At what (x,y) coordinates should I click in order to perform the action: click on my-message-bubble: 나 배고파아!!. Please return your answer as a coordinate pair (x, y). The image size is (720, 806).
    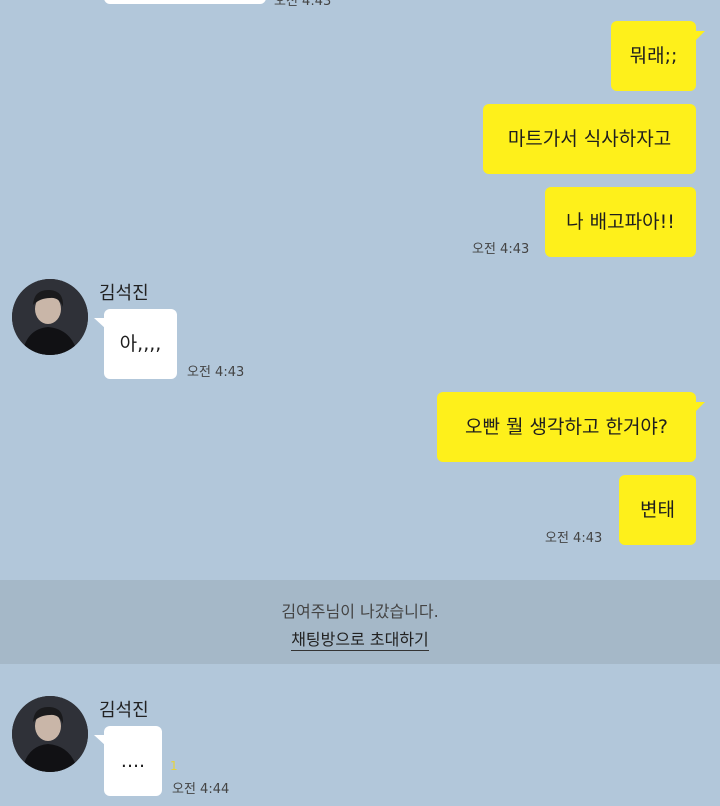
    Looking at the image, I should click on (620, 222).